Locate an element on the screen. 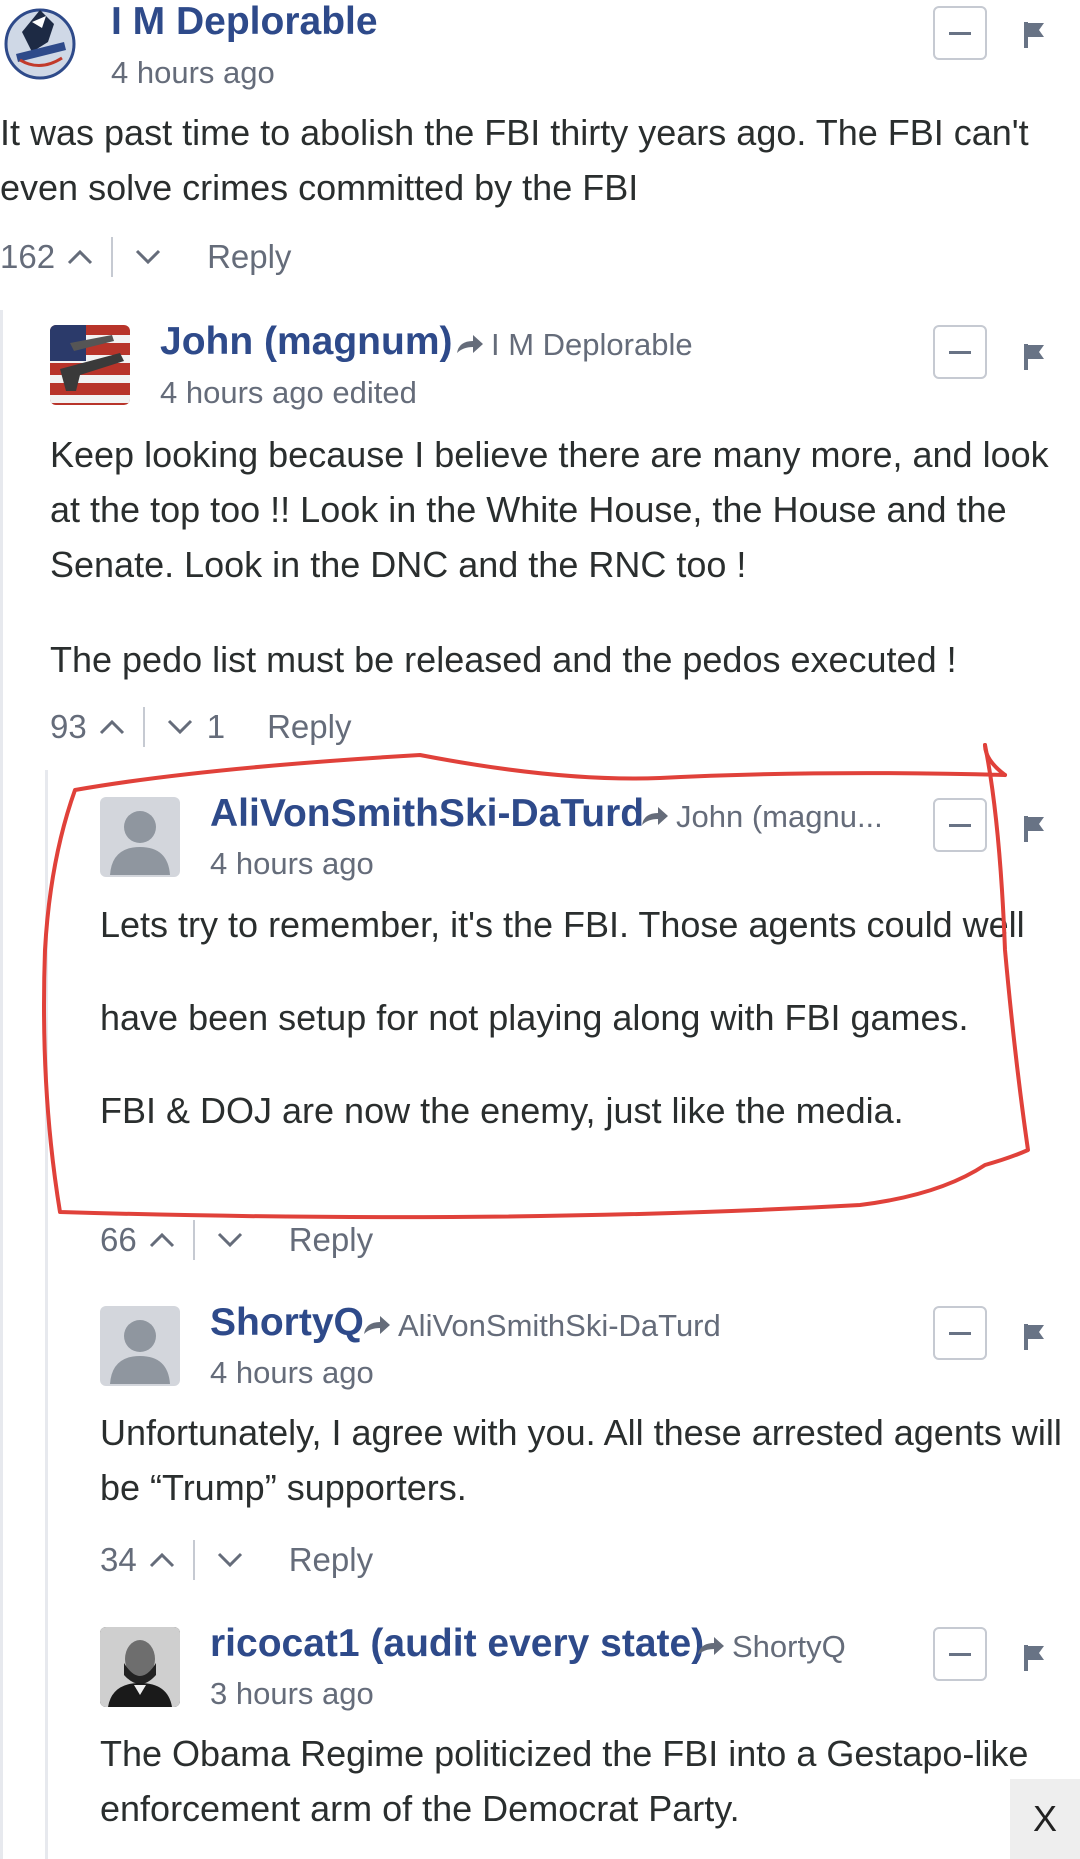  downvote-count: 1 is located at coordinates (216, 726).